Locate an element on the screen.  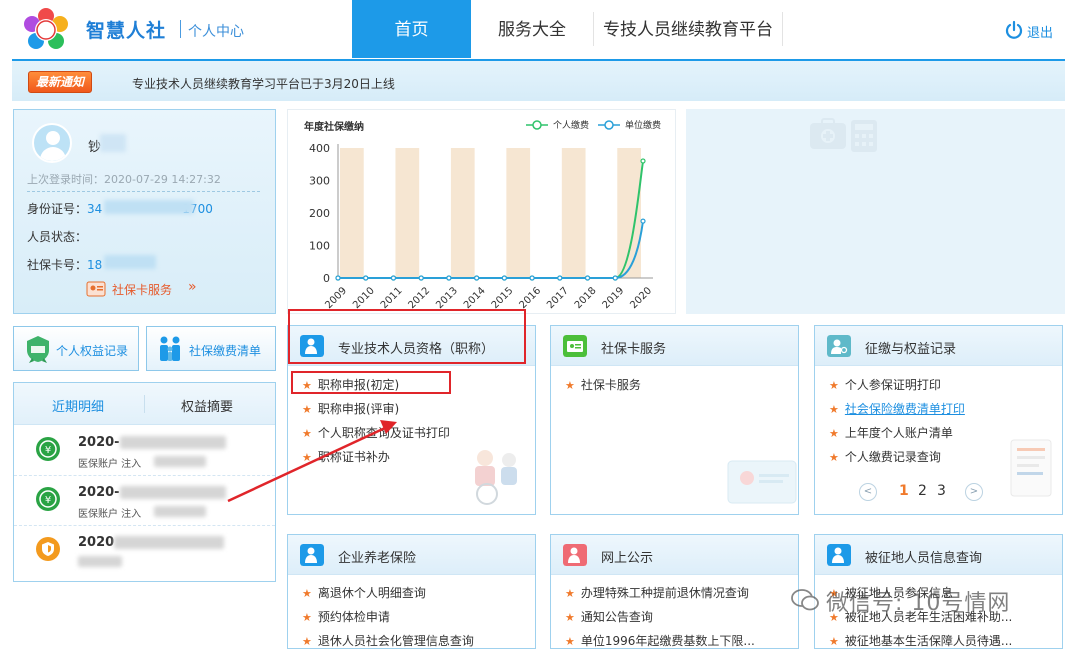
pagination: < 1 2 3 > is located at coordinates (924, 492).